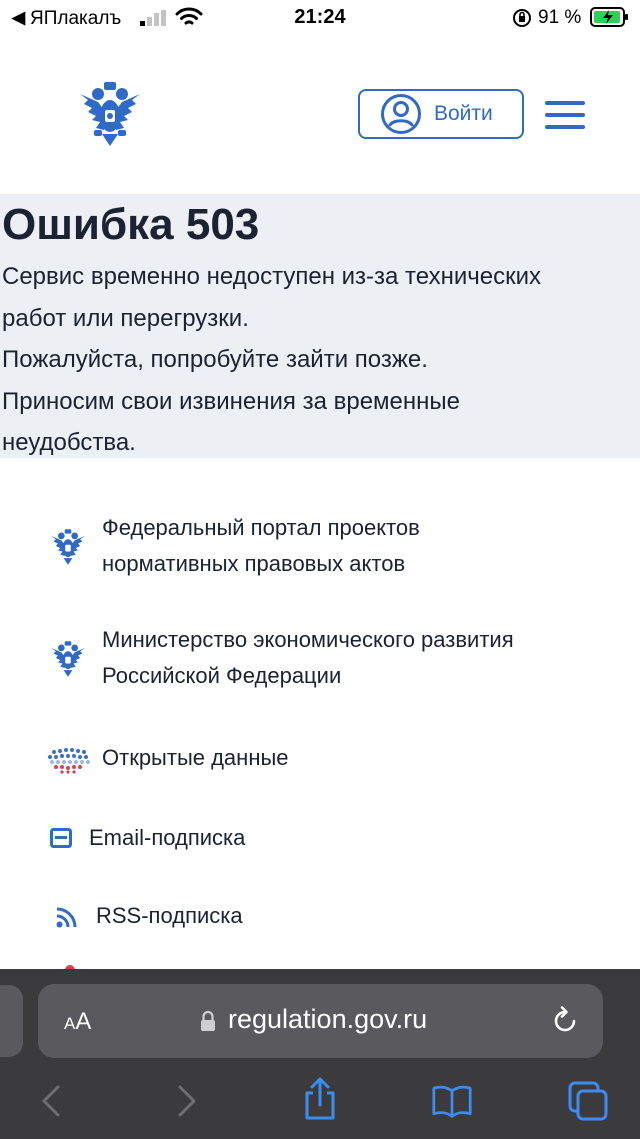 The image size is (640, 1139). What do you see at coordinates (66, 917) in the screenshot?
I see `rss-icon` at bounding box center [66, 917].